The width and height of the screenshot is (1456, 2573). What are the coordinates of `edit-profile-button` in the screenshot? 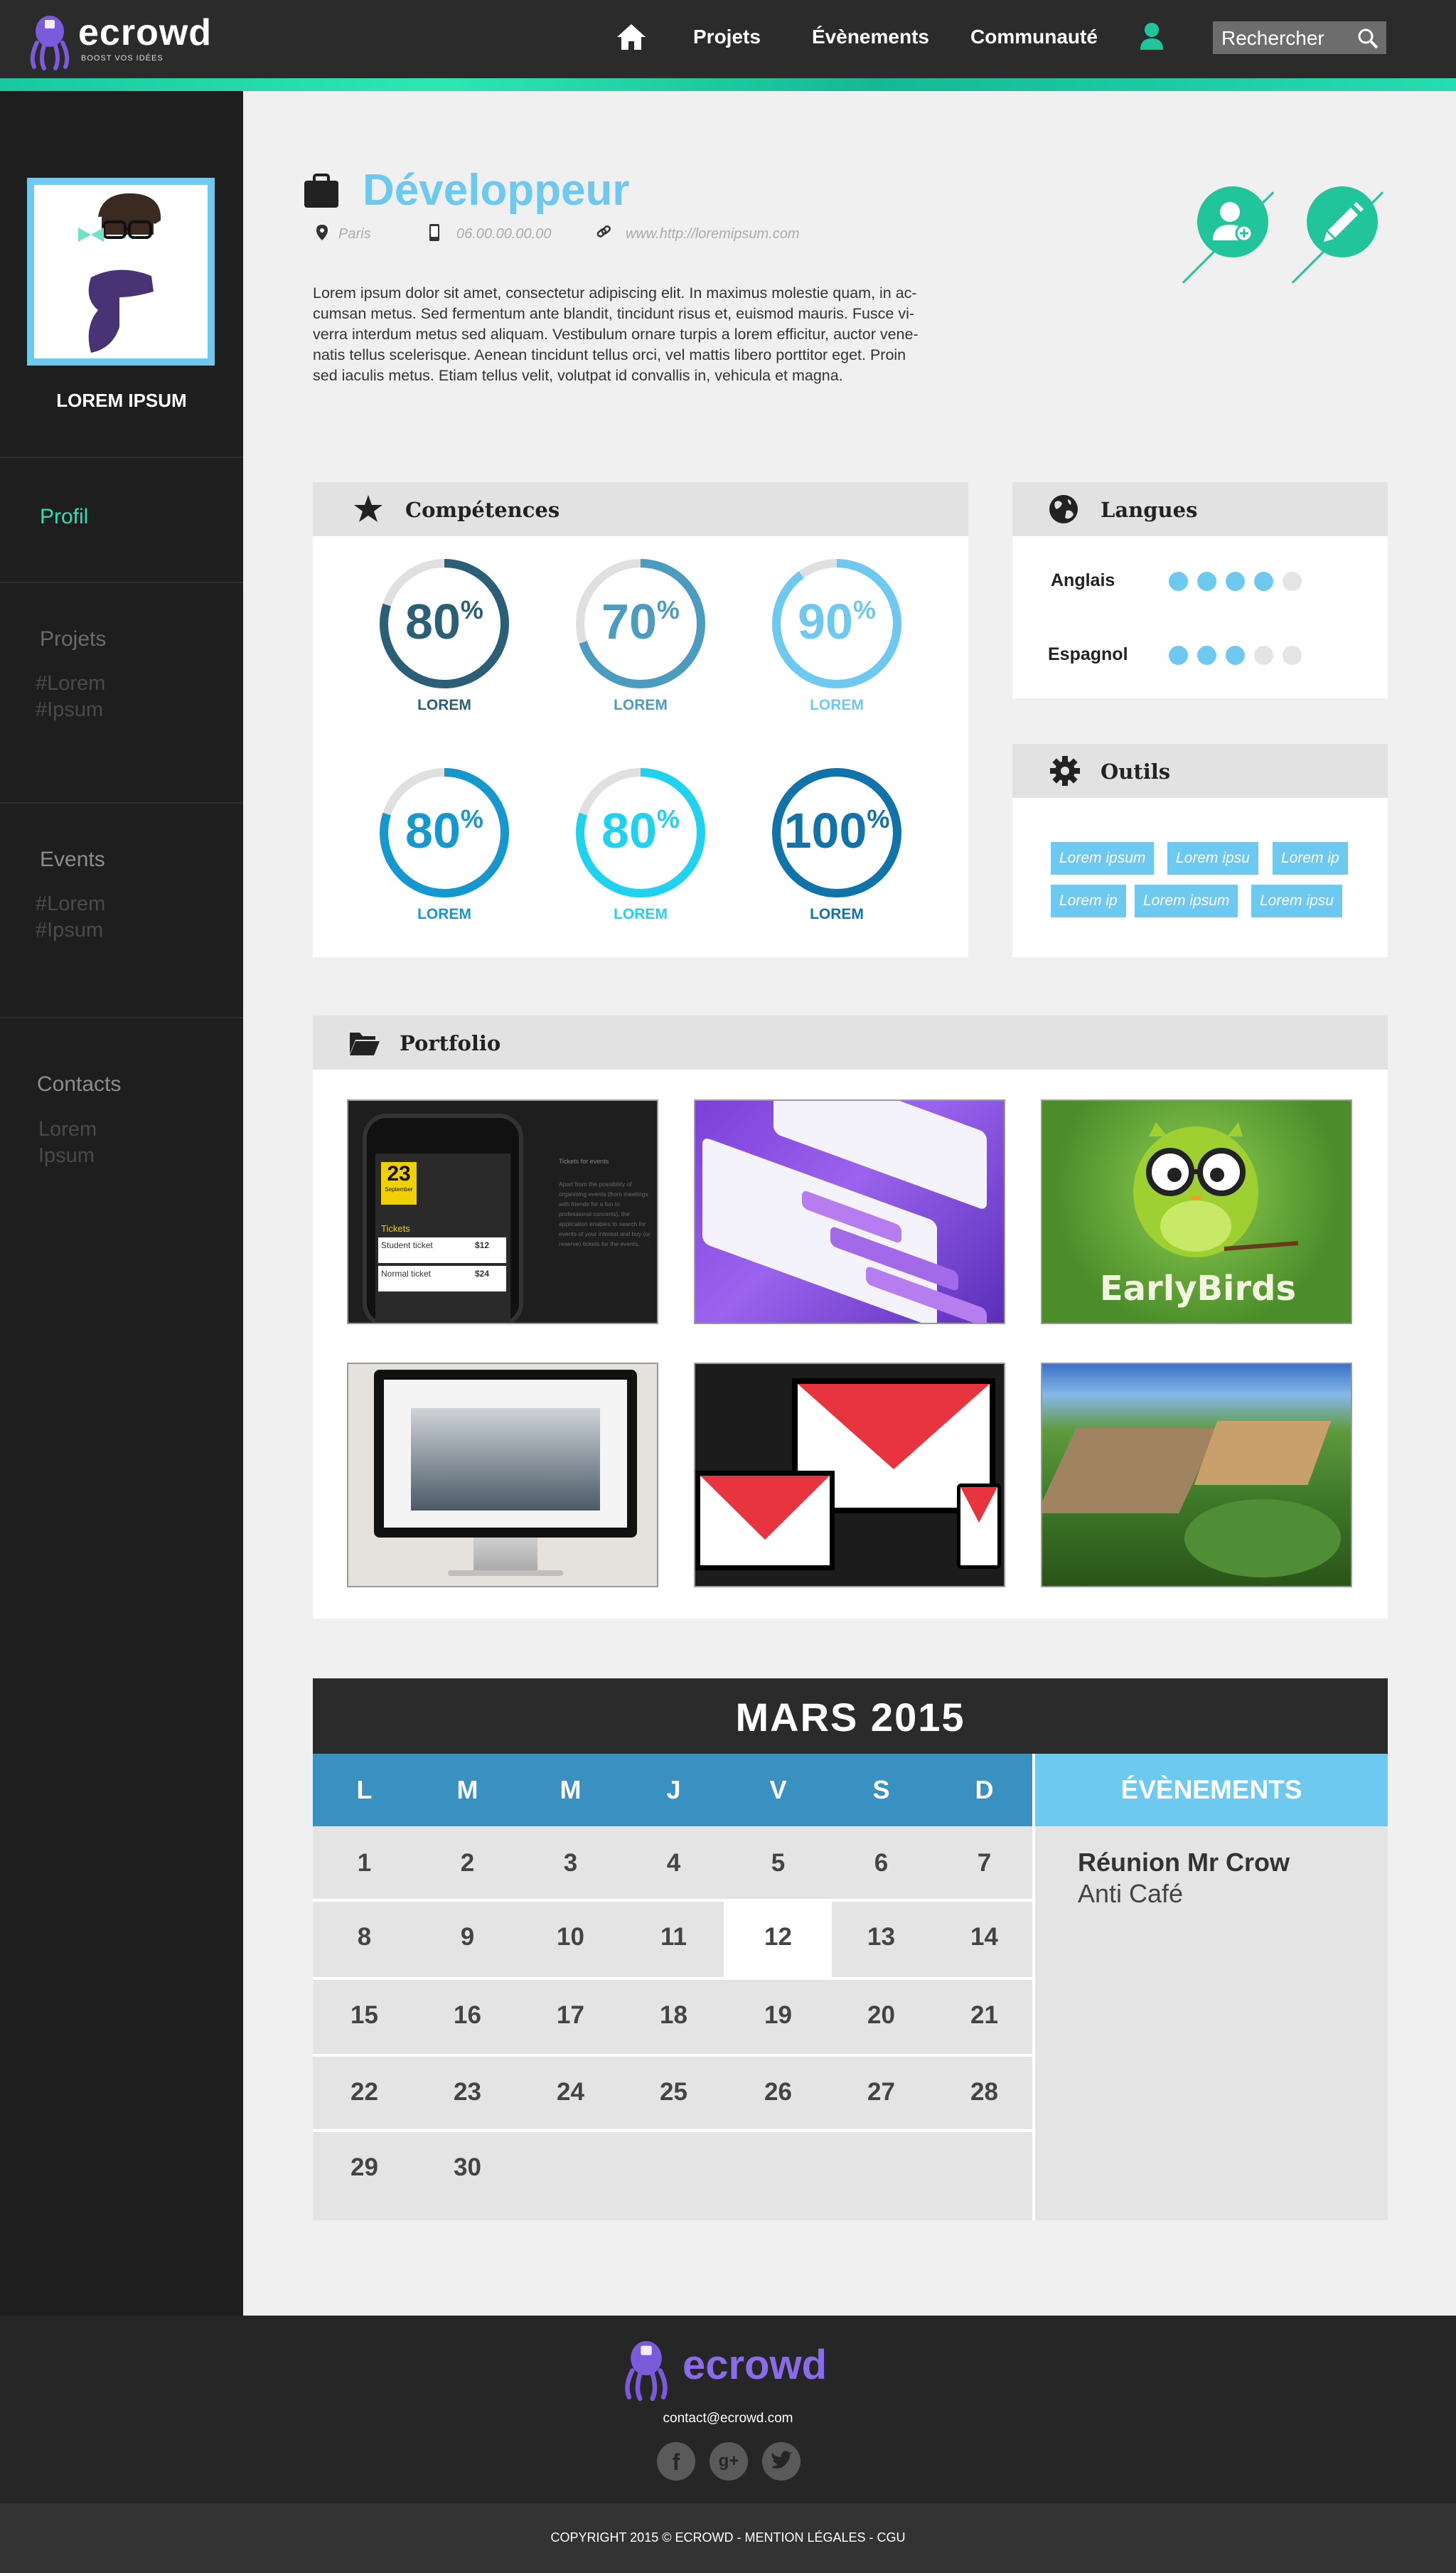 It's located at (1342, 221).